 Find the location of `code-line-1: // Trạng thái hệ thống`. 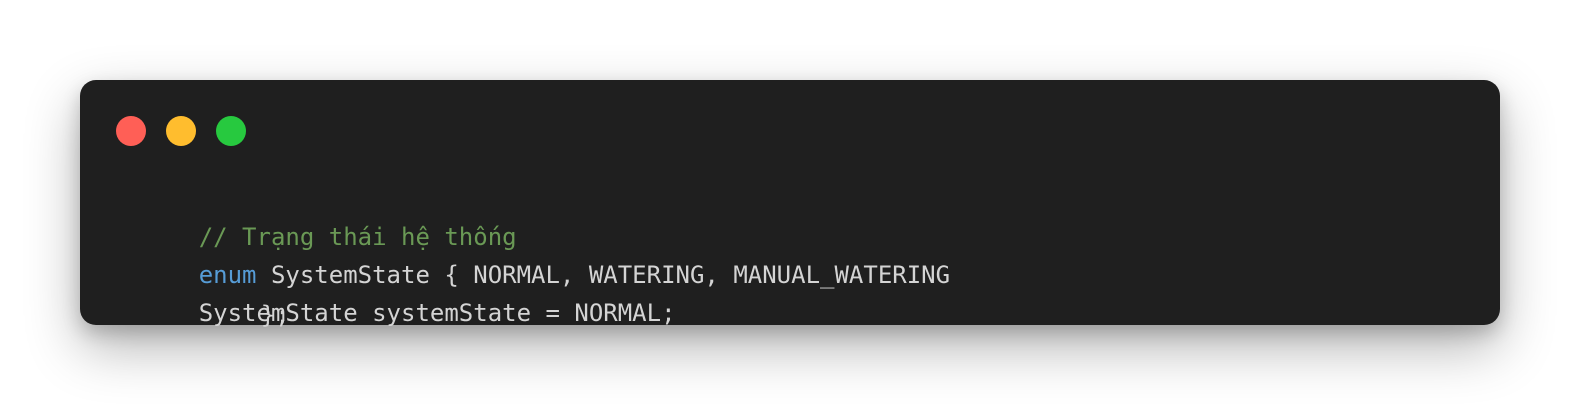

code-line-1: // Trạng thái hệ thống is located at coordinates (314, 215).